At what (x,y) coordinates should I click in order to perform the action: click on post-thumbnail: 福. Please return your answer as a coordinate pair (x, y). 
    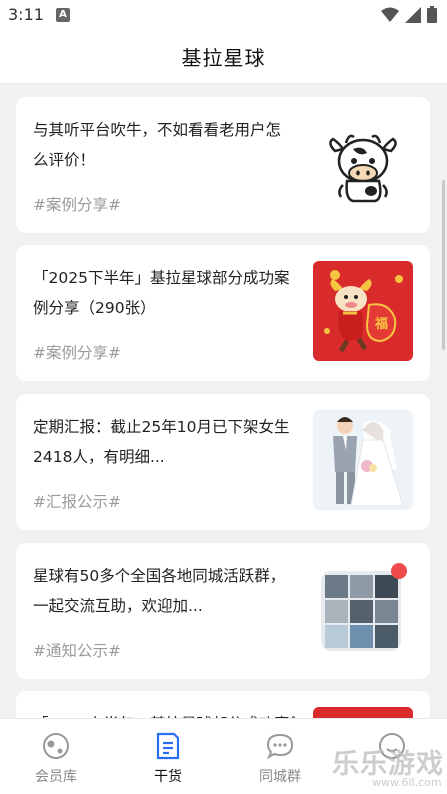
    Looking at the image, I should click on (363, 311).